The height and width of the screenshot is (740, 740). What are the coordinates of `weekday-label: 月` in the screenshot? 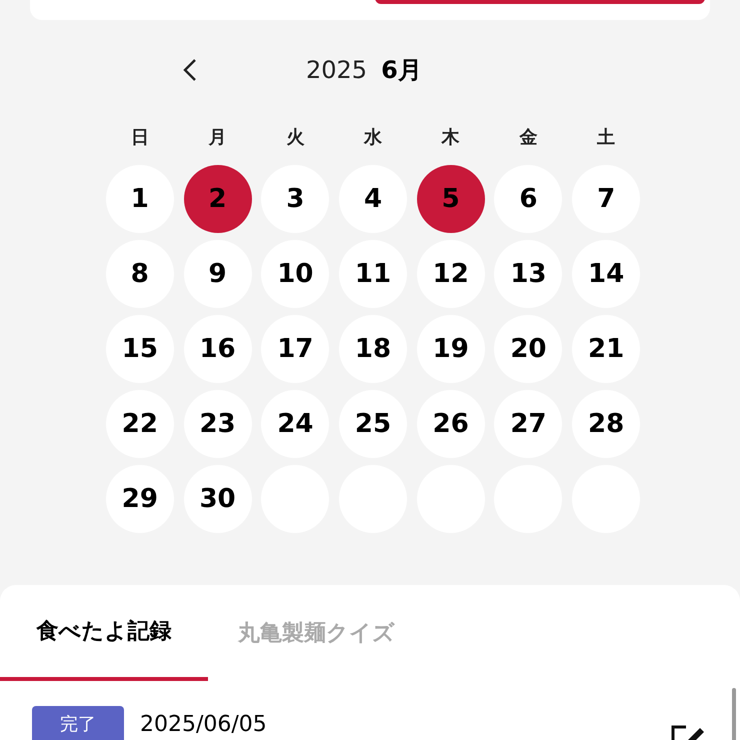 It's located at (217, 138).